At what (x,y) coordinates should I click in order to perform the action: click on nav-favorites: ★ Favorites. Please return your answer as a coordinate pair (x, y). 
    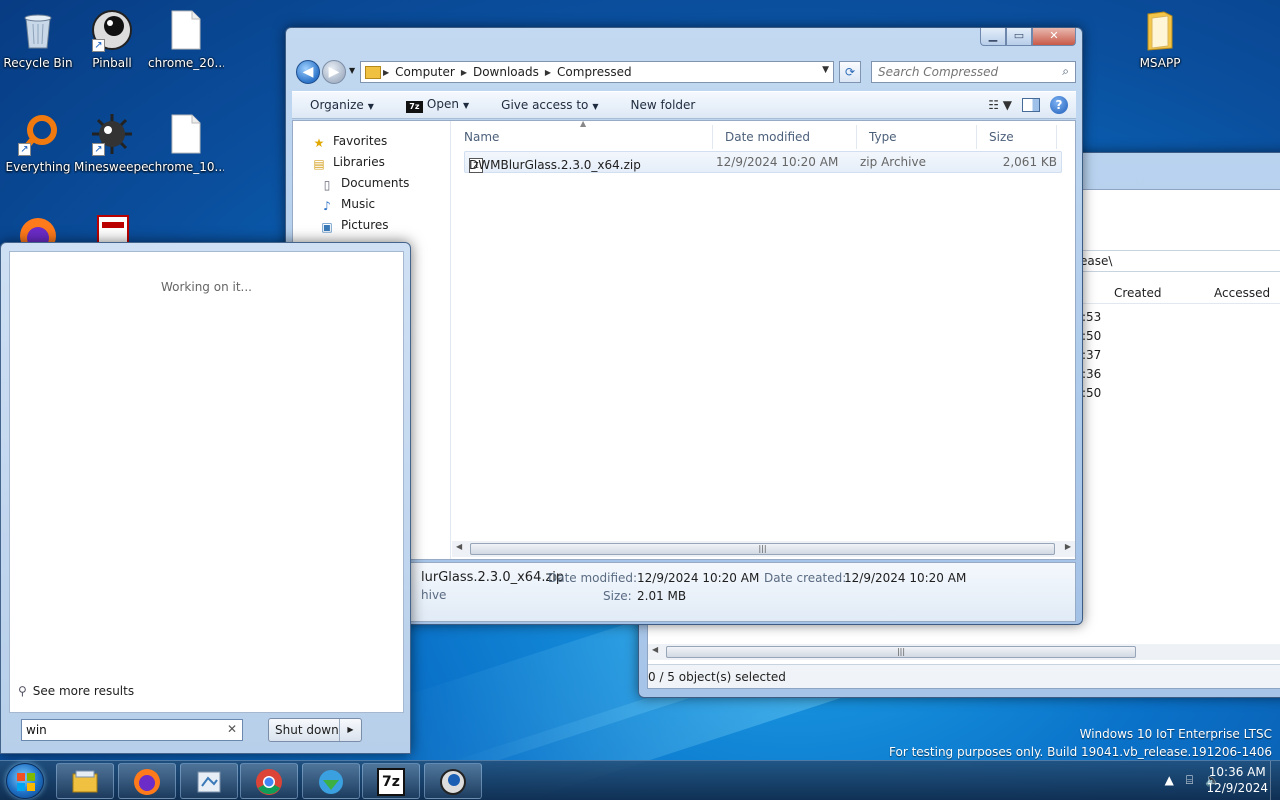
    Looking at the image, I should click on (349, 141).